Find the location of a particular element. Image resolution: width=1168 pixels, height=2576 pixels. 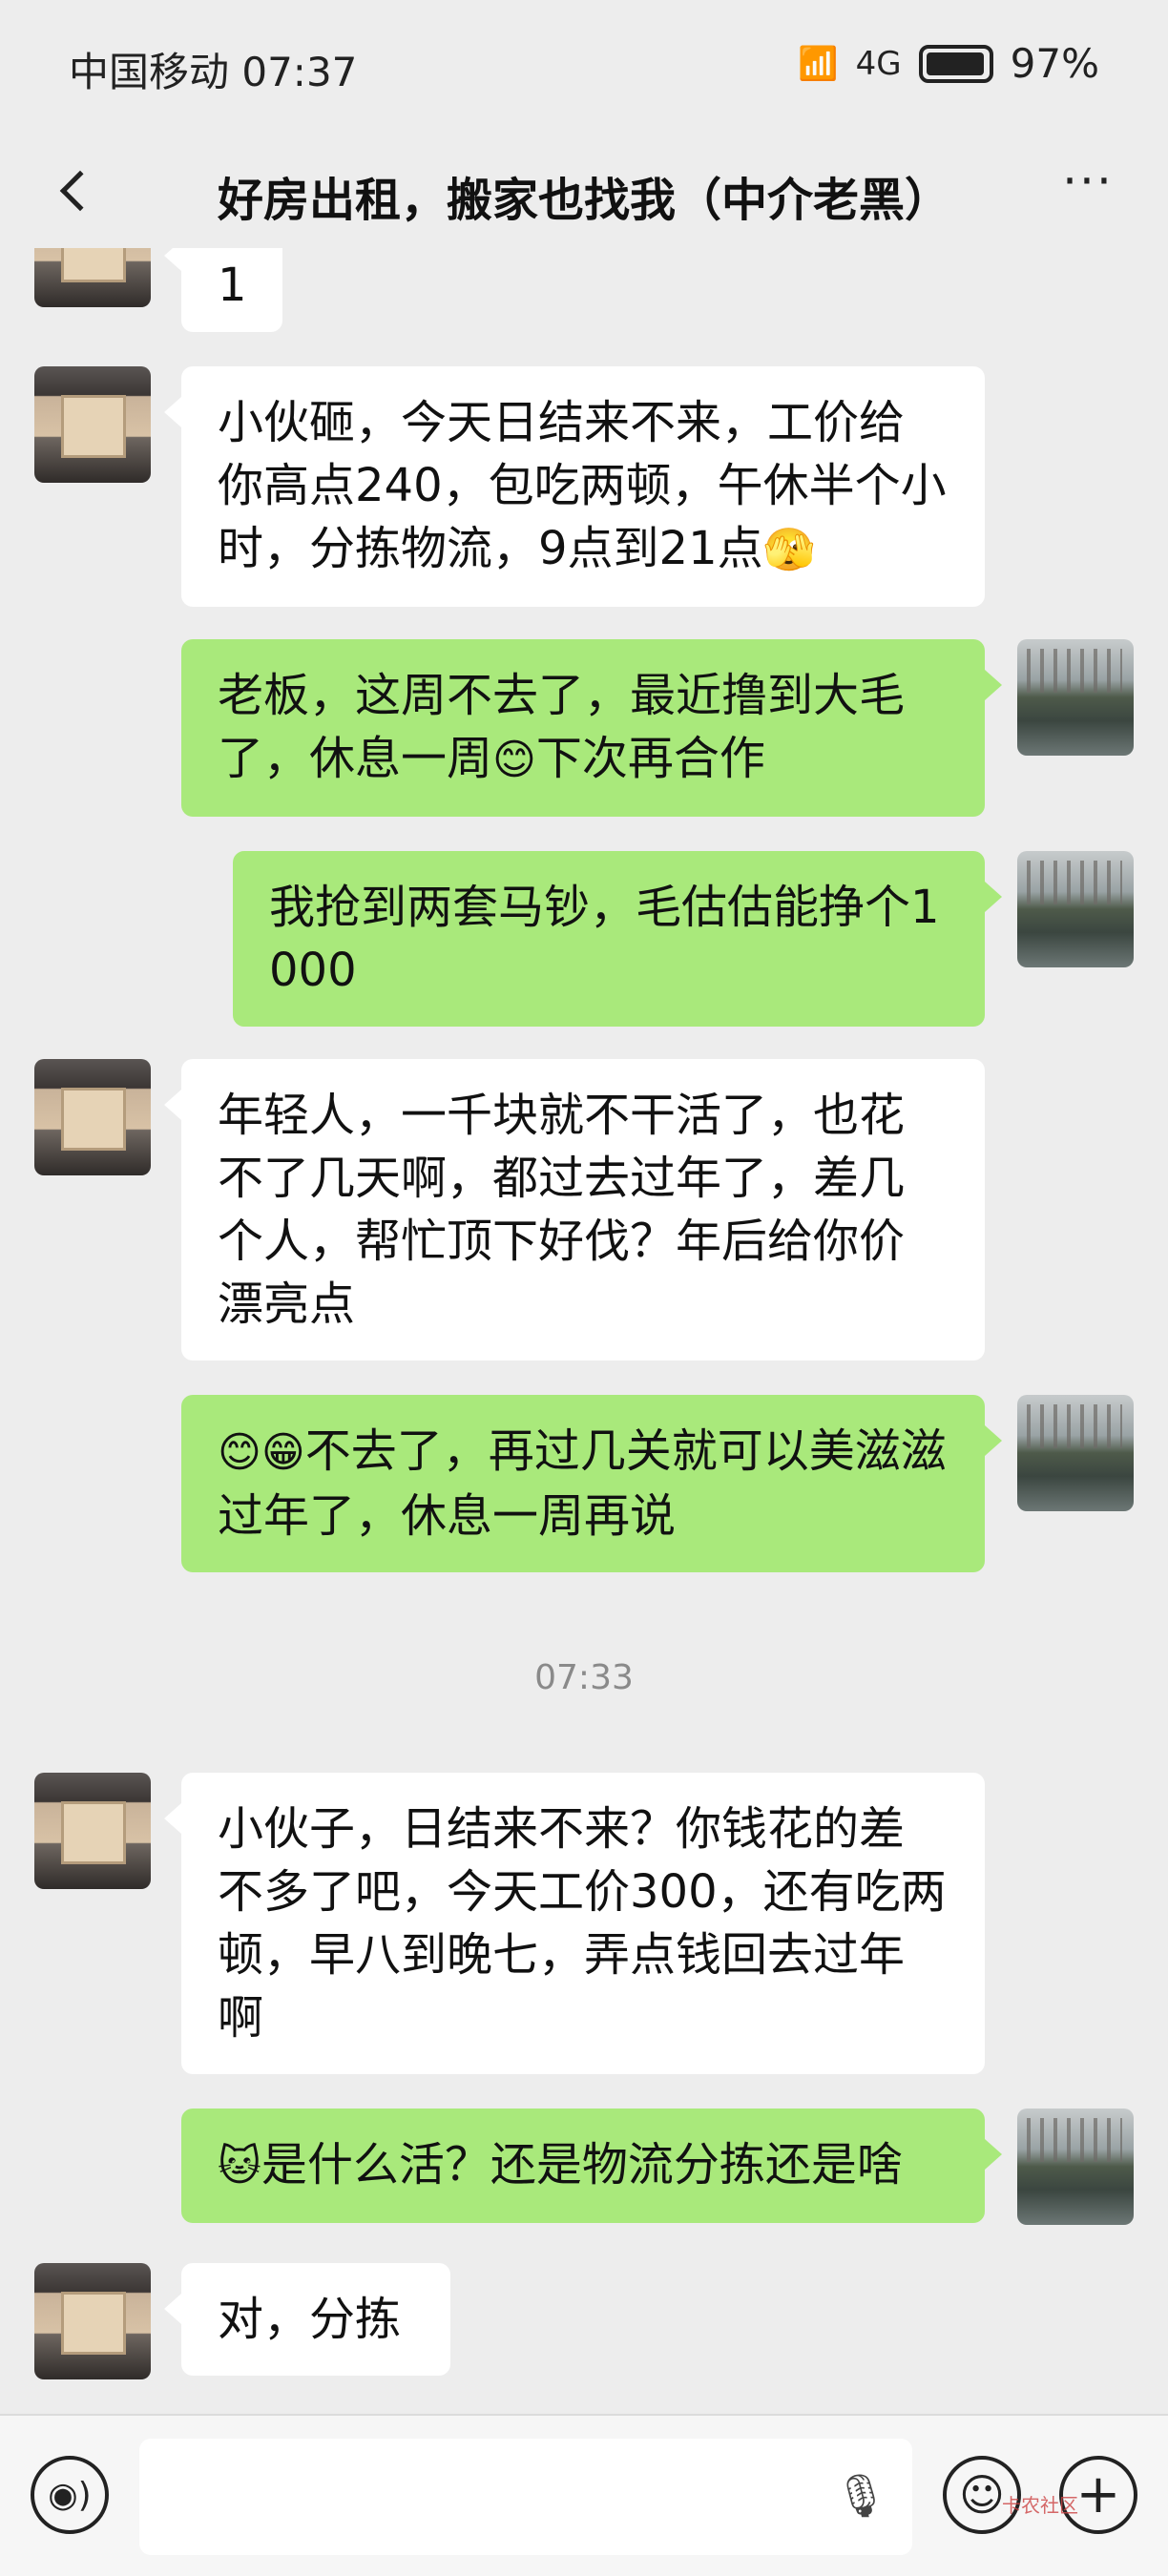

status-icons: 📶 4G 97% is located at coordinates (949, 63).